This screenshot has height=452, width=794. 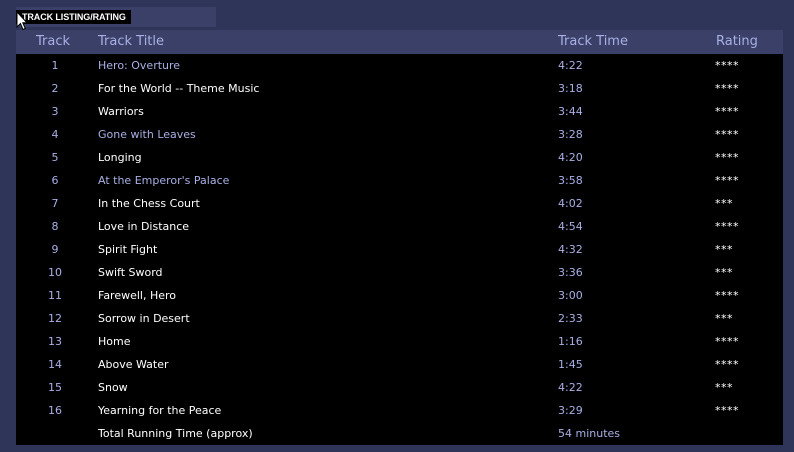 I want to click on track-time: 2:33, so click(x=570, y=318).